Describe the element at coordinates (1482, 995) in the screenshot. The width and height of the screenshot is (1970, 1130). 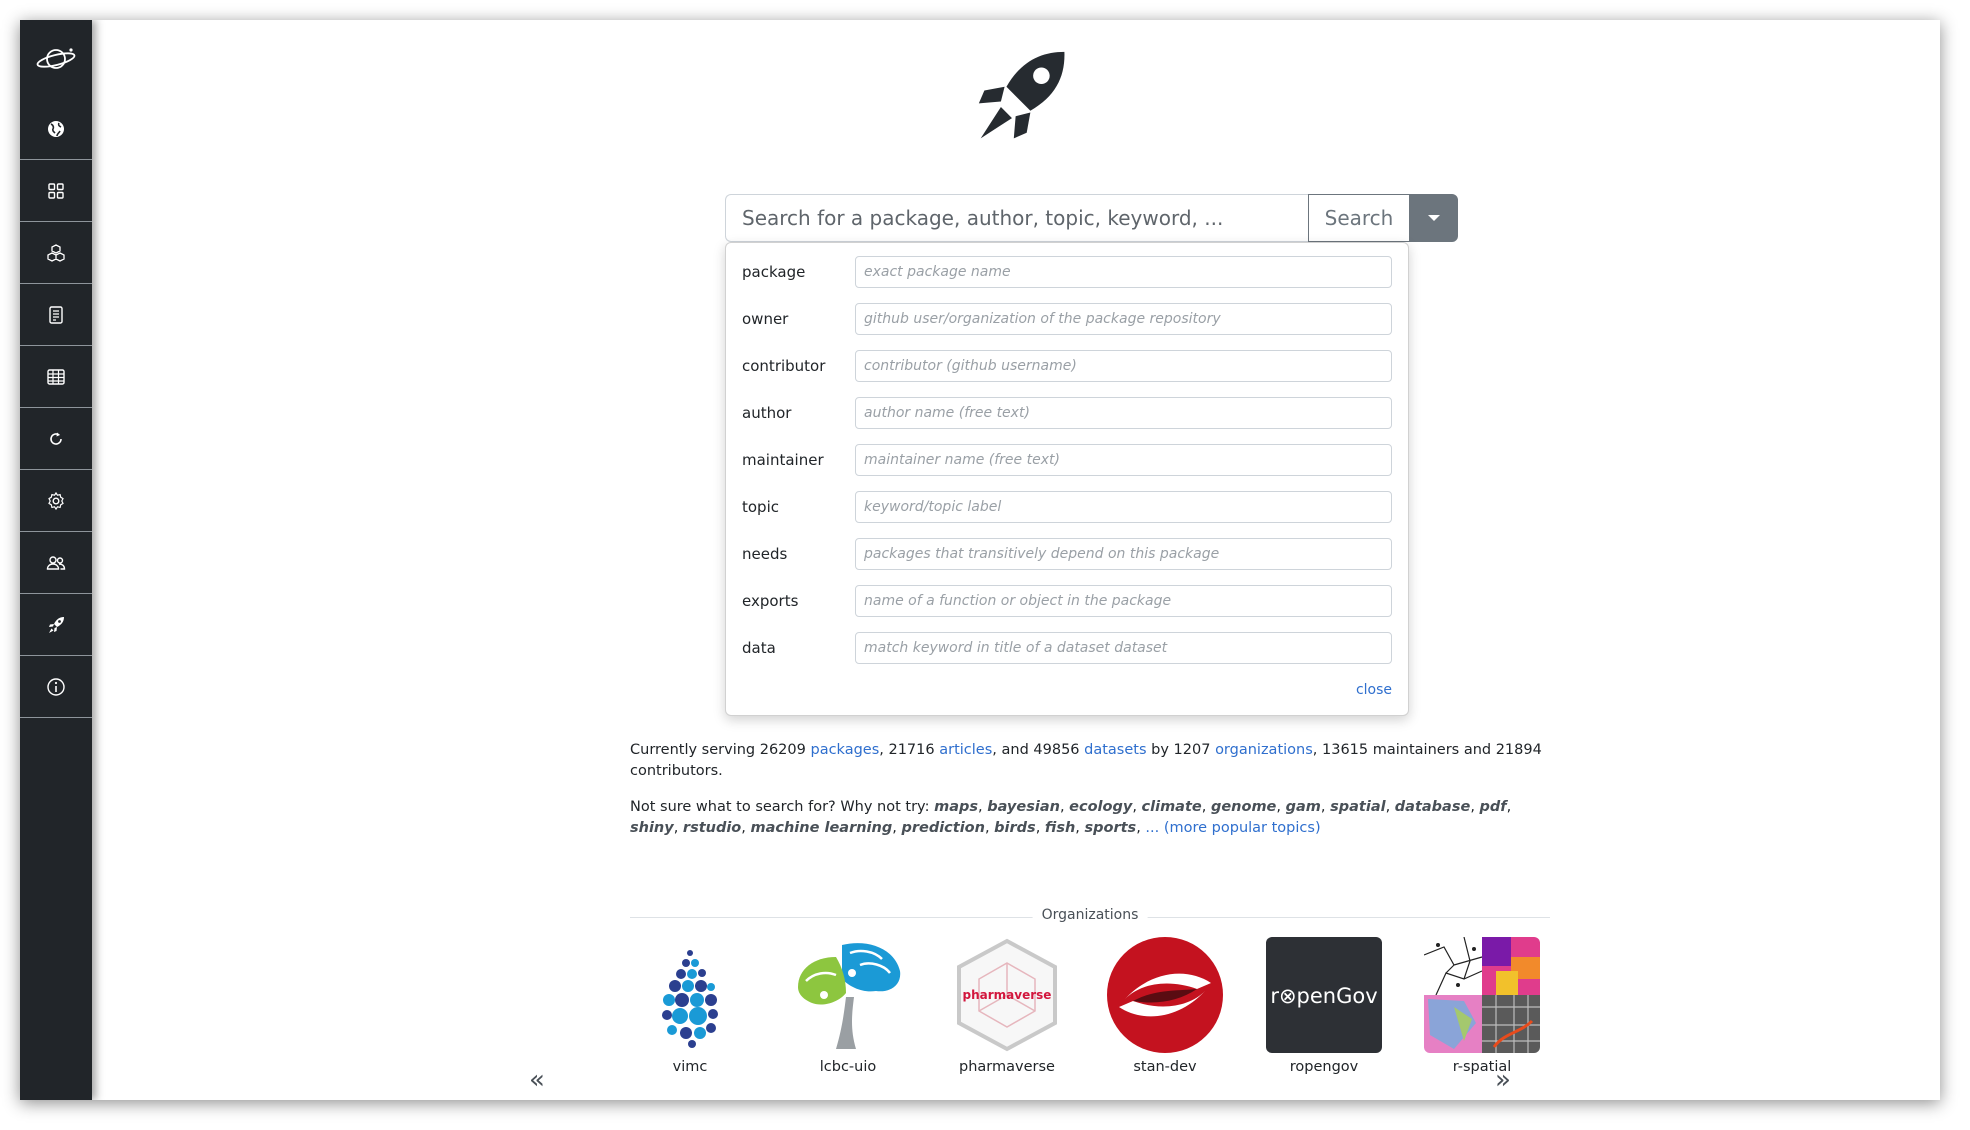
I see `r-spatial-logo` at that location.